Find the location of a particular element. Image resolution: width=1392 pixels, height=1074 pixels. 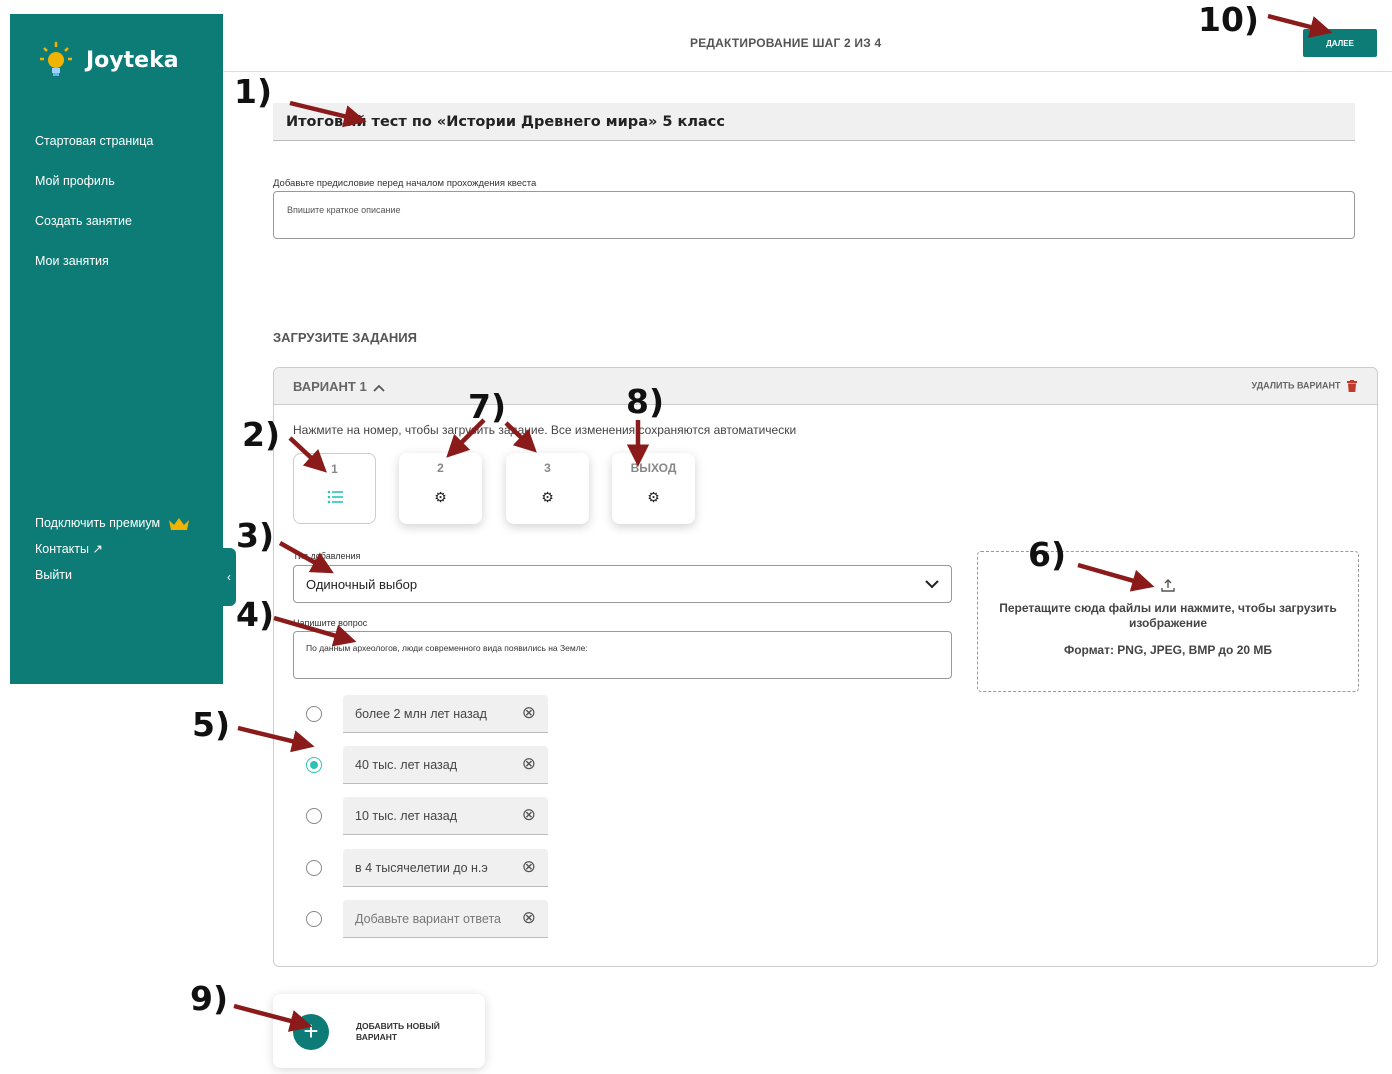

answer-input: 10 тыс. лет назад ⊗ is located at coordinates (445, 816).